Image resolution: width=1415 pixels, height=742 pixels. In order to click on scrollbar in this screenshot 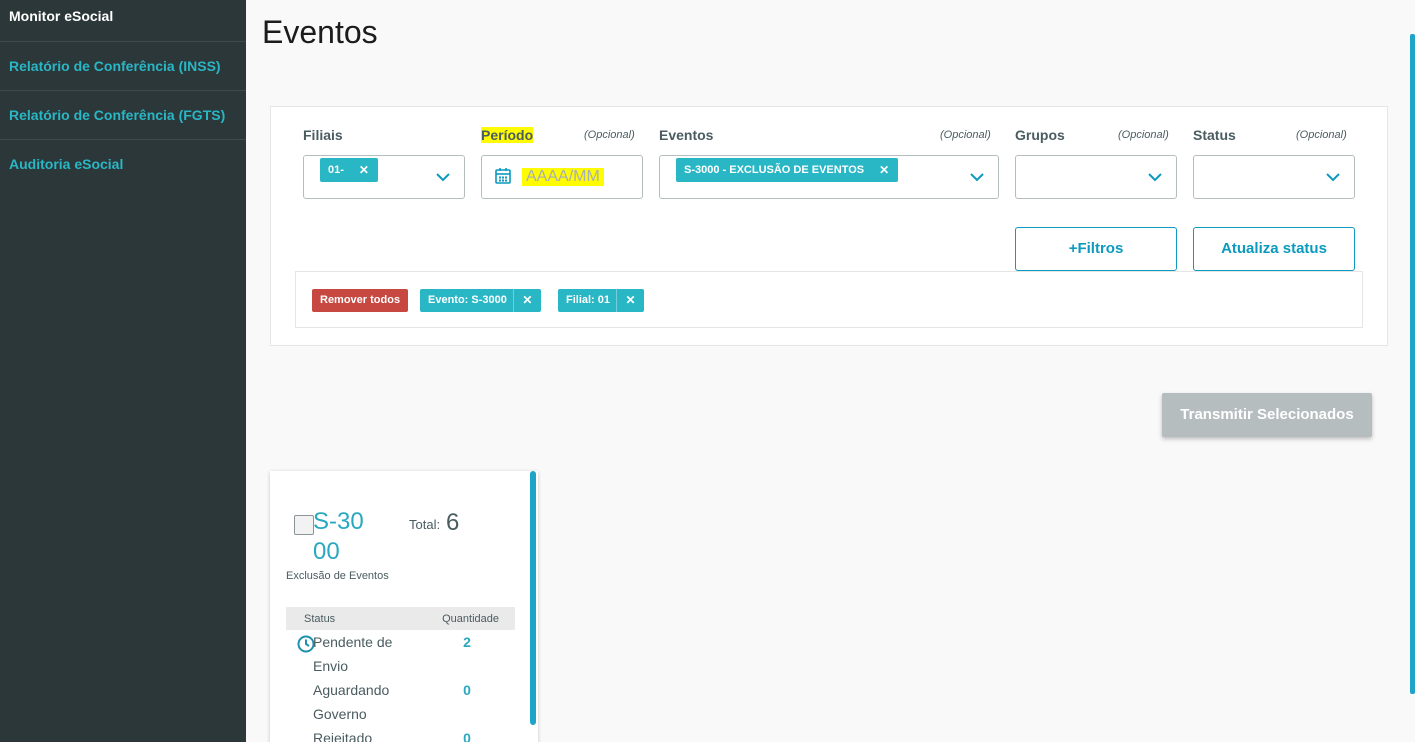, I will do `click(1412, 364)`.